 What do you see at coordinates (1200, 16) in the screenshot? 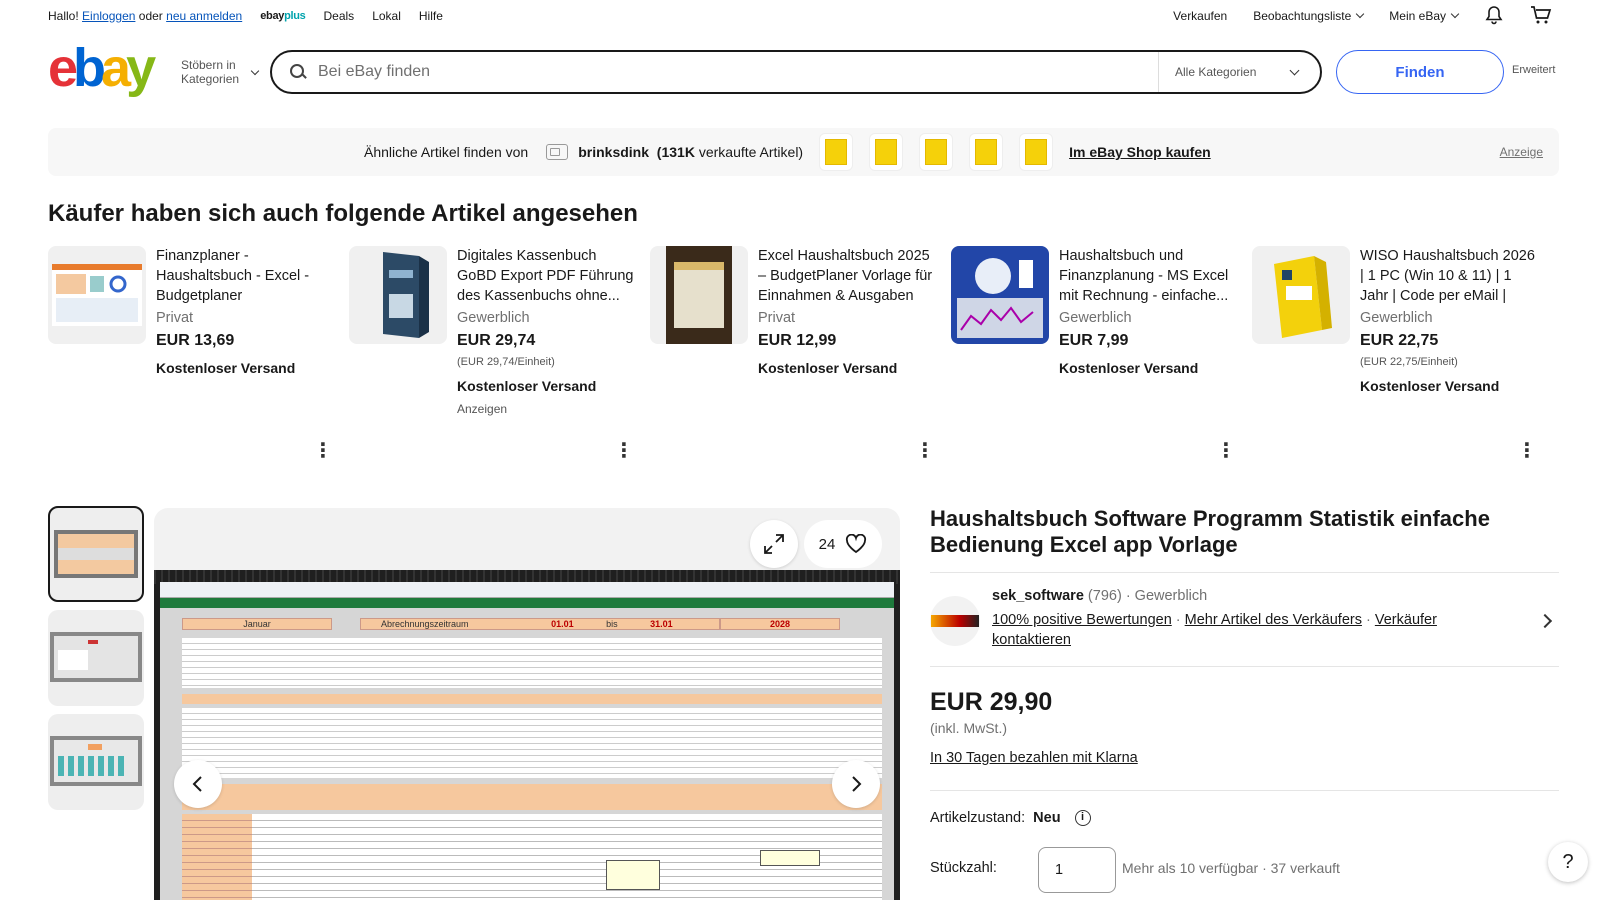
I see `sell-link: Verkaufen` at bounding box center [1200, 16].